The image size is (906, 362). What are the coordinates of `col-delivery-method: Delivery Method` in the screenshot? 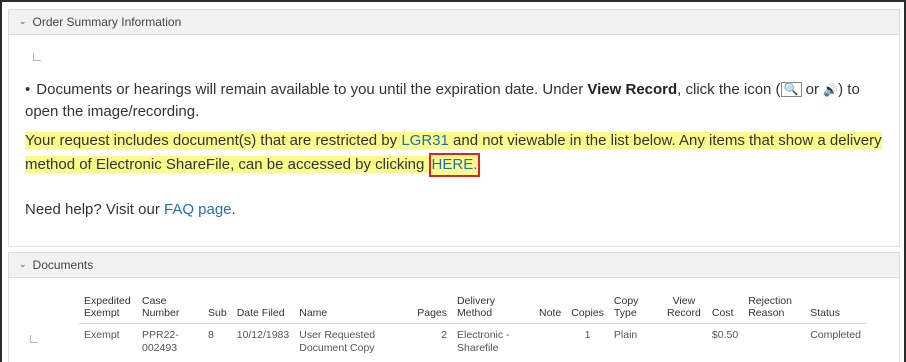 It's located at (493, 309).